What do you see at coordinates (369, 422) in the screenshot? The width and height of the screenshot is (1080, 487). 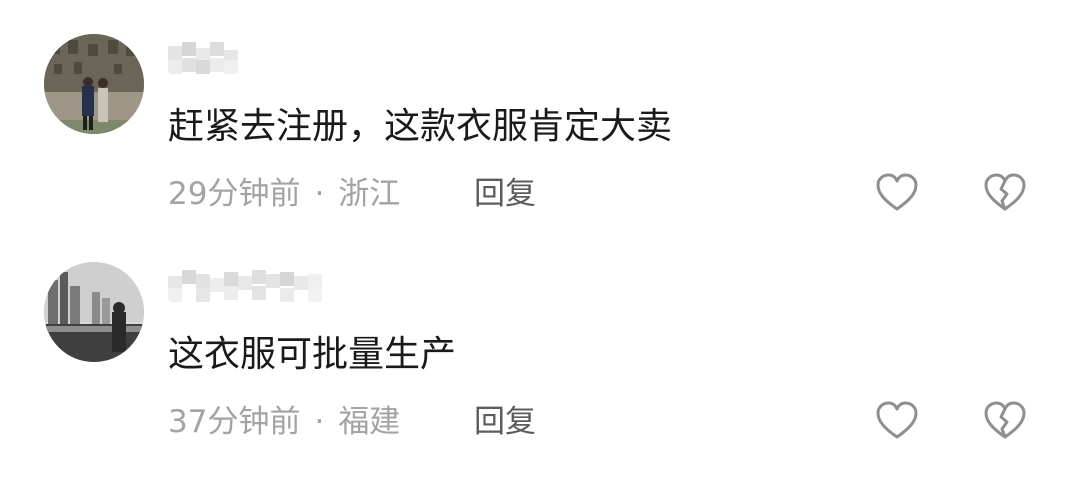 I see `comment-location: 福建` at bounding box center [369, 422].